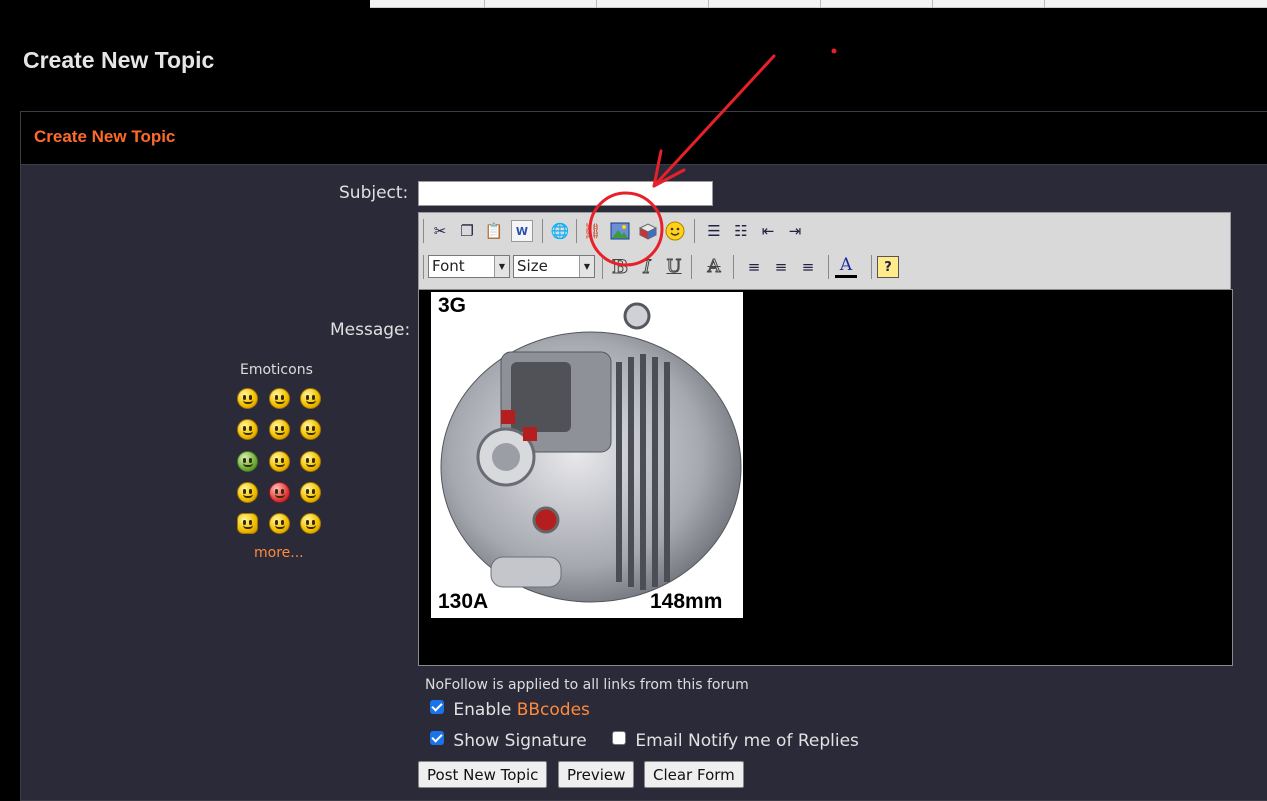 This screenshot has height=801, width=1267. Describe the element at coordinates (483, 774) in the screenshot. I see `post-new-topic-button: Post New Topic` at that location.